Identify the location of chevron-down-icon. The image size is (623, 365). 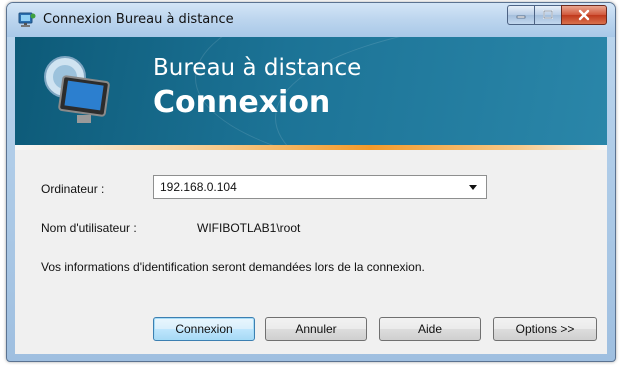
(473, 187).